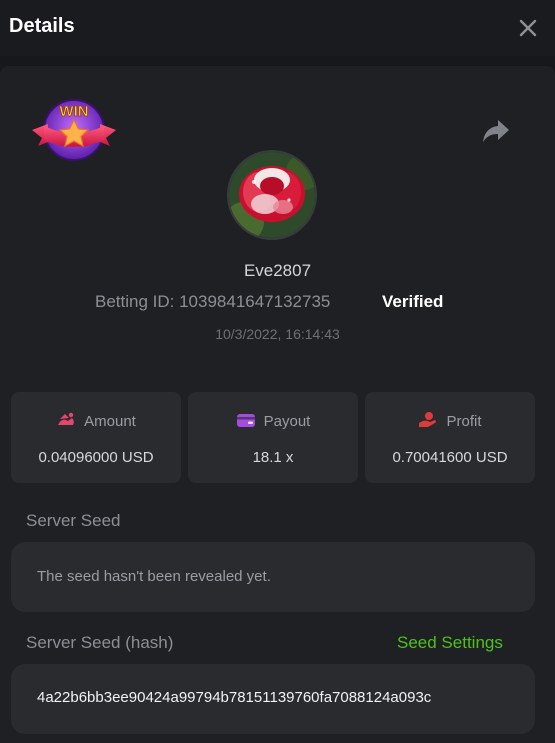  Describe the element at coordinates (42, 26) in the screenshot. I see `page-title: Details` at that location.